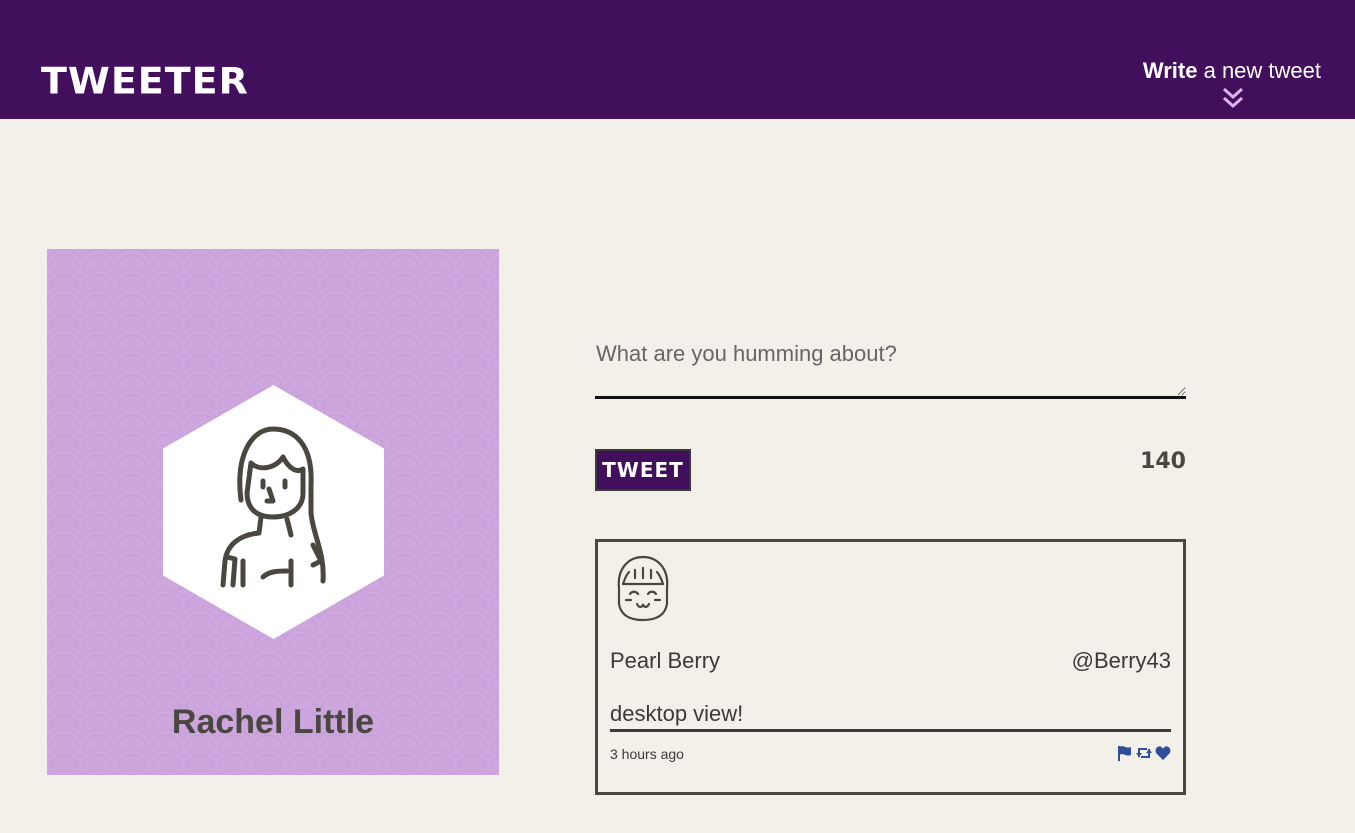  What do you see at coordinates (273, 722) in the screenshot?
I see `profile-name: Rachel Little` at bounding box center [273, 722].